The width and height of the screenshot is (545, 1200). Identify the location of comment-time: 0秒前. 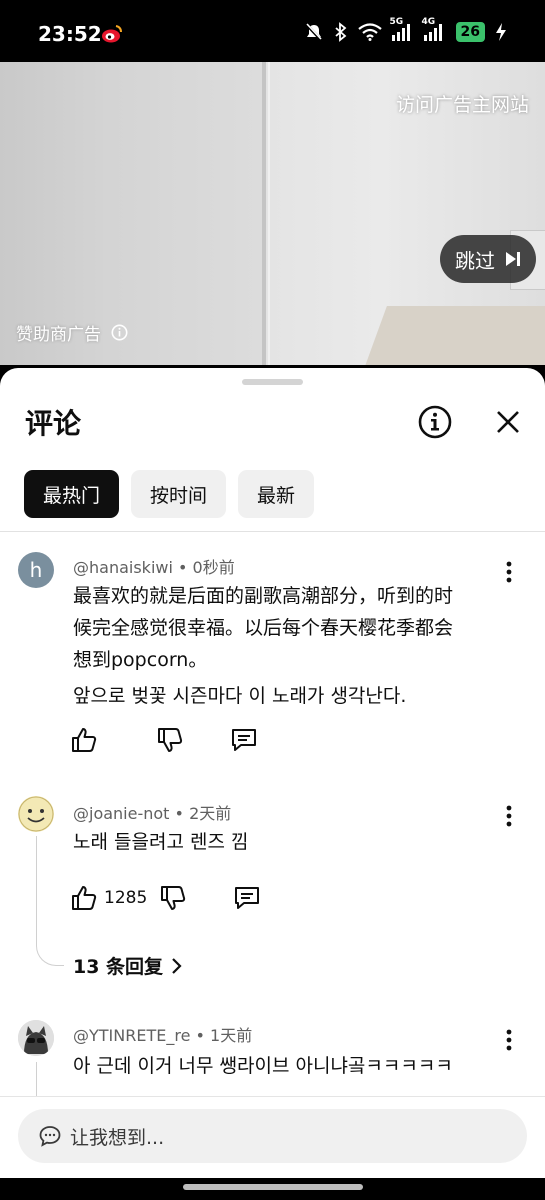
(213, 567).